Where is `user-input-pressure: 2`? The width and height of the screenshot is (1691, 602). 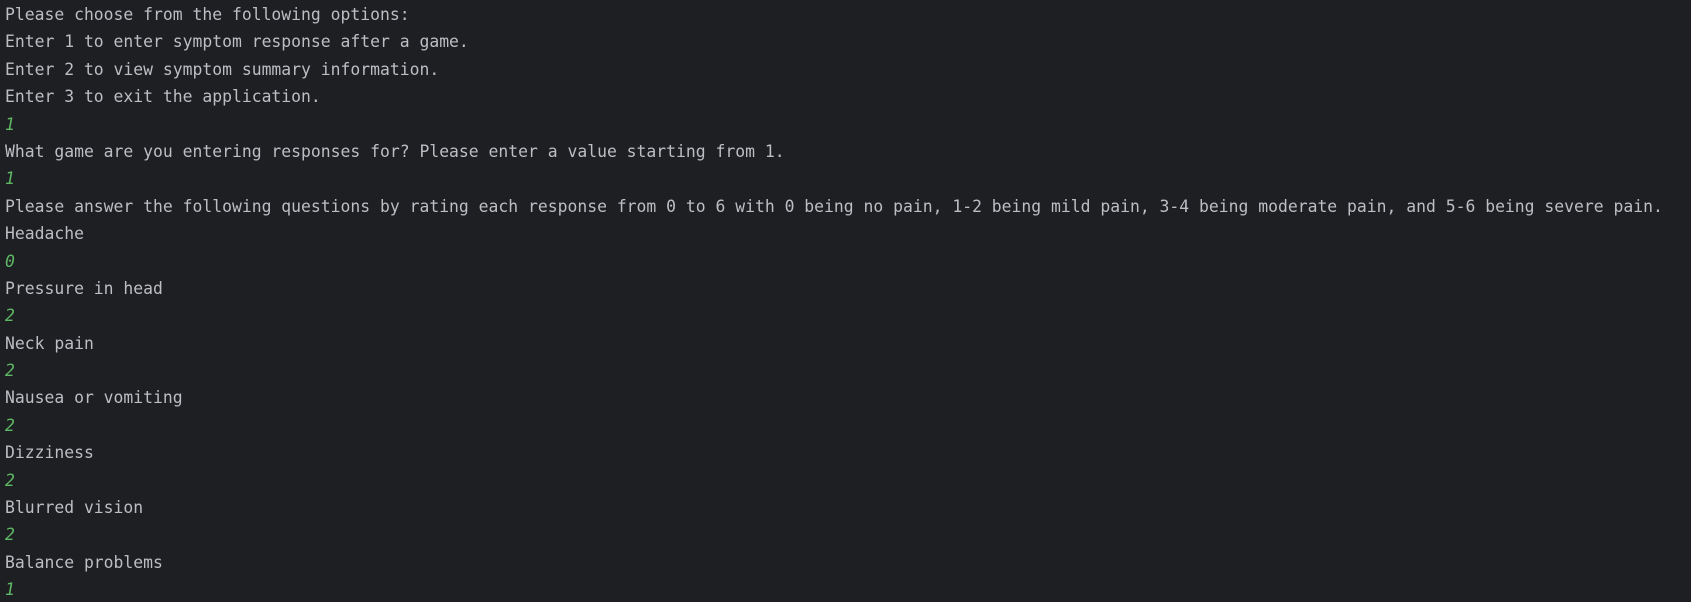
user-input-pressure: 2 is located at coordinates (10, 316).